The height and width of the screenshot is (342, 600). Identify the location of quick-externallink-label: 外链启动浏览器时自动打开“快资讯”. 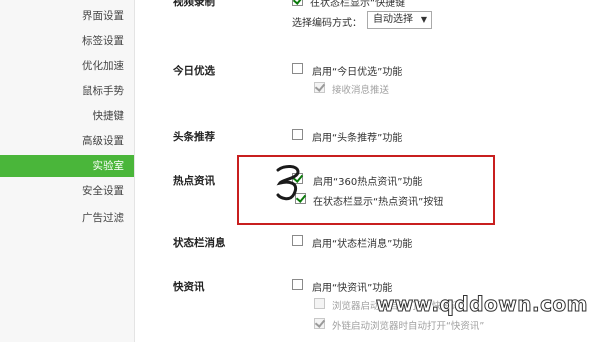
(408, 326).